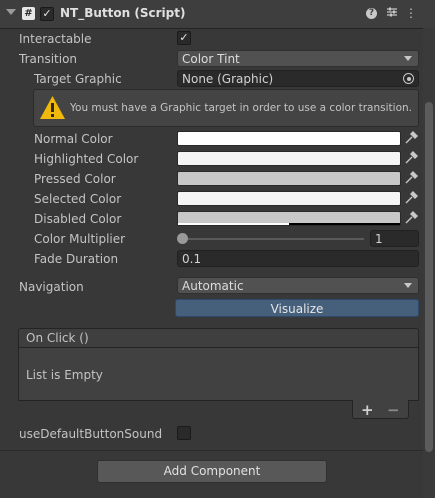  I want to click on remove-event-button: −, so click(393, 410).